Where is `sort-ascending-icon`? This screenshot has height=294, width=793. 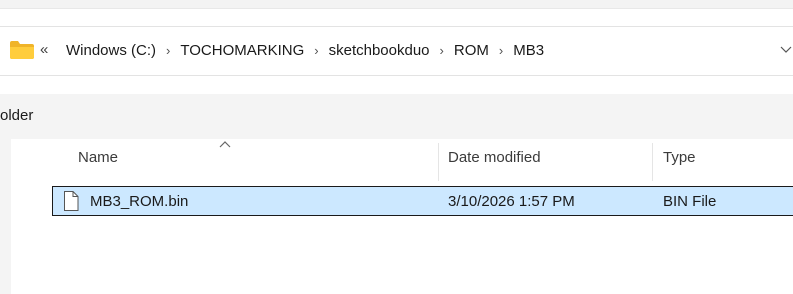 sort-ascending-icon is located at coordinates (225, 144).